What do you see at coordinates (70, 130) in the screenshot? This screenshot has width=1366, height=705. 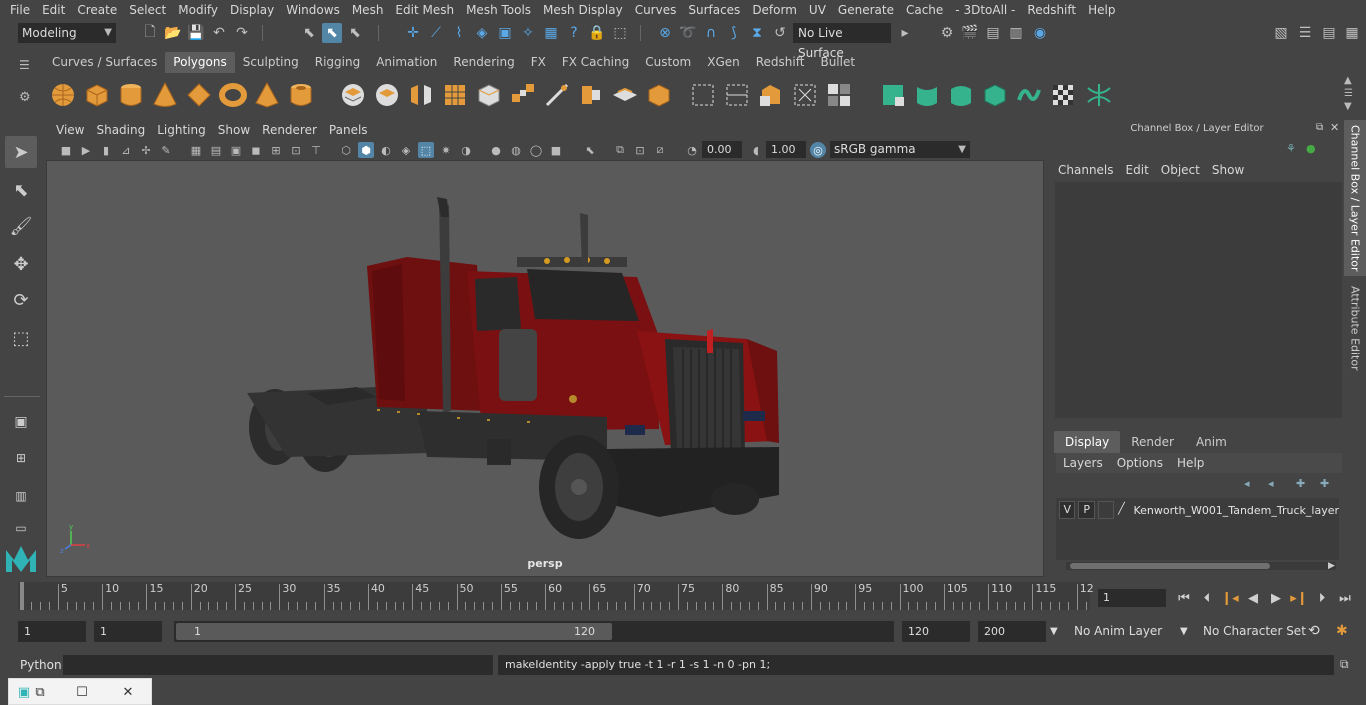 I see `panel-menu-view: View` at bounding box center [70, 130].